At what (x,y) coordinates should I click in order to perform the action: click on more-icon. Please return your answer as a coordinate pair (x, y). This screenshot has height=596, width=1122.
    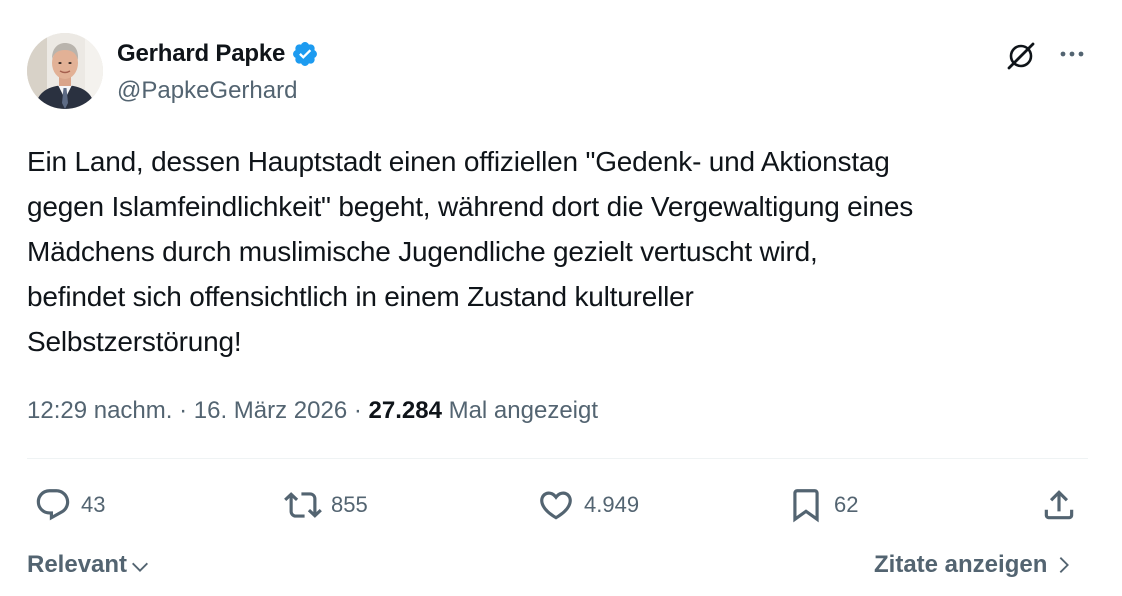
    Looking at the image, I should click on (1072, 55).